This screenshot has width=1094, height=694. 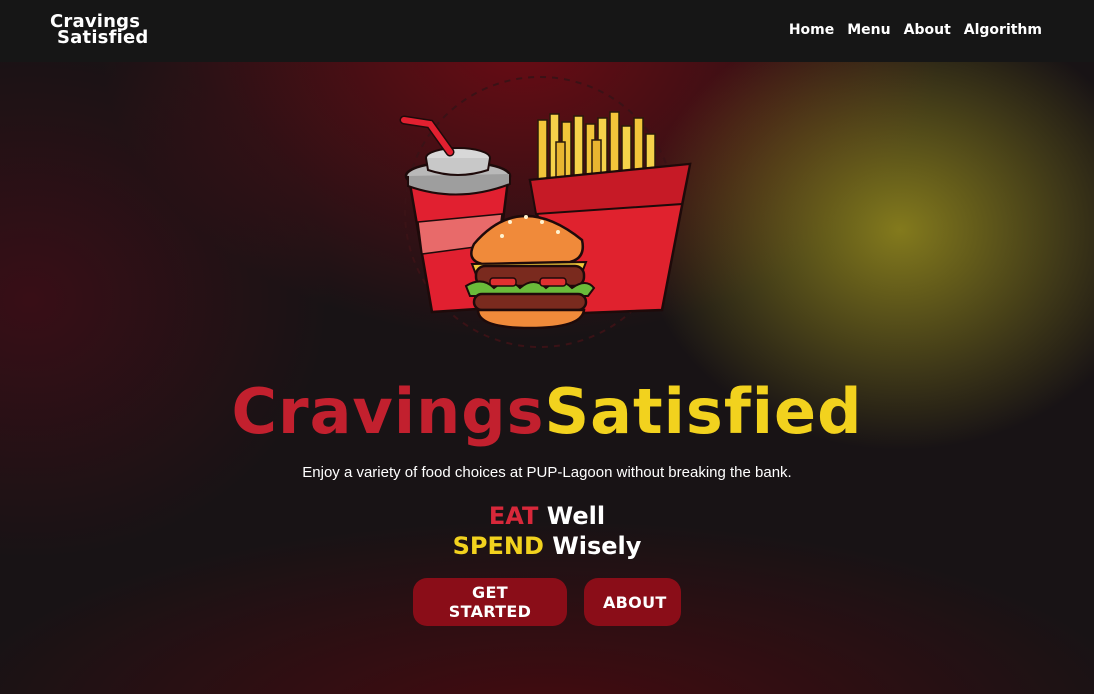 What do you see at coordinates (927, 30) in the screenshot?
I see `nav-link-about: About` at bounding box center [927, 30].